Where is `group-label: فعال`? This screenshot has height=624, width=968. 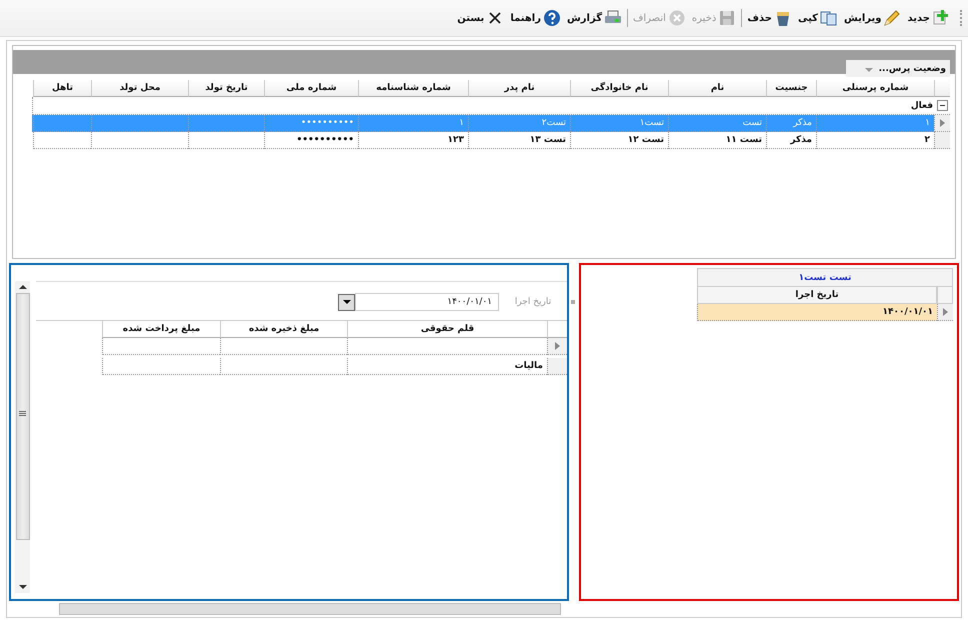 group-label: فعال is located at coordinates (921, 105).